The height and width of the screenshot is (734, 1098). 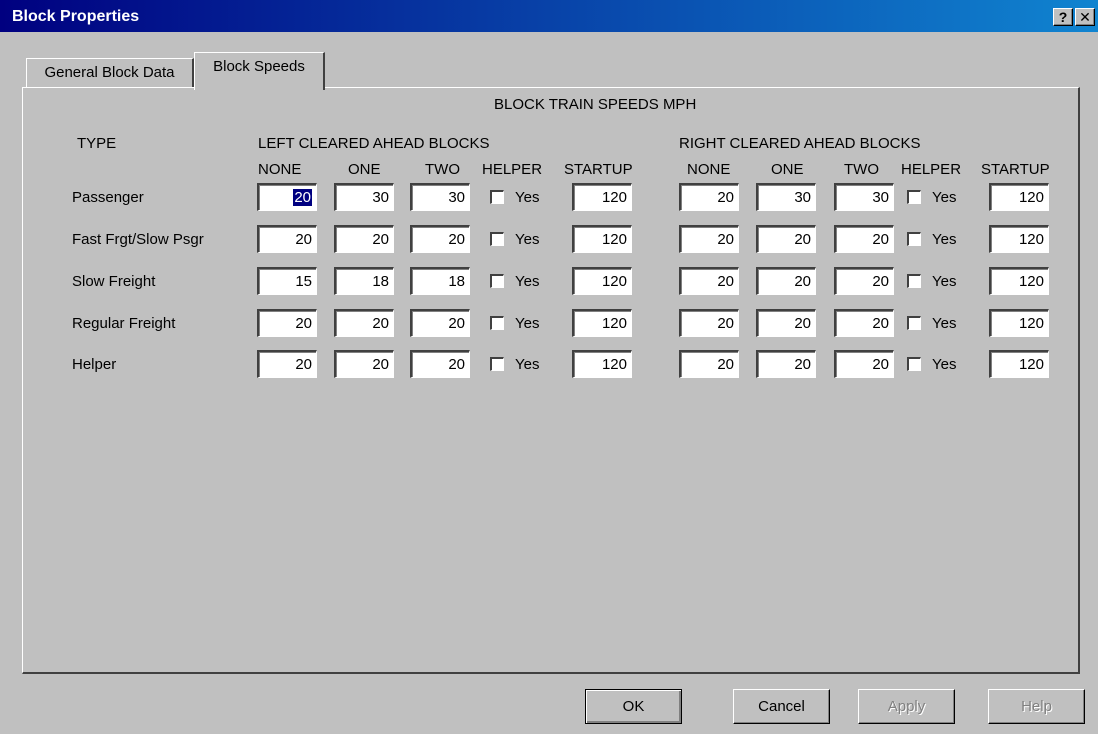 I want to click on left-one-field: 30, so click(x=364, y=197).